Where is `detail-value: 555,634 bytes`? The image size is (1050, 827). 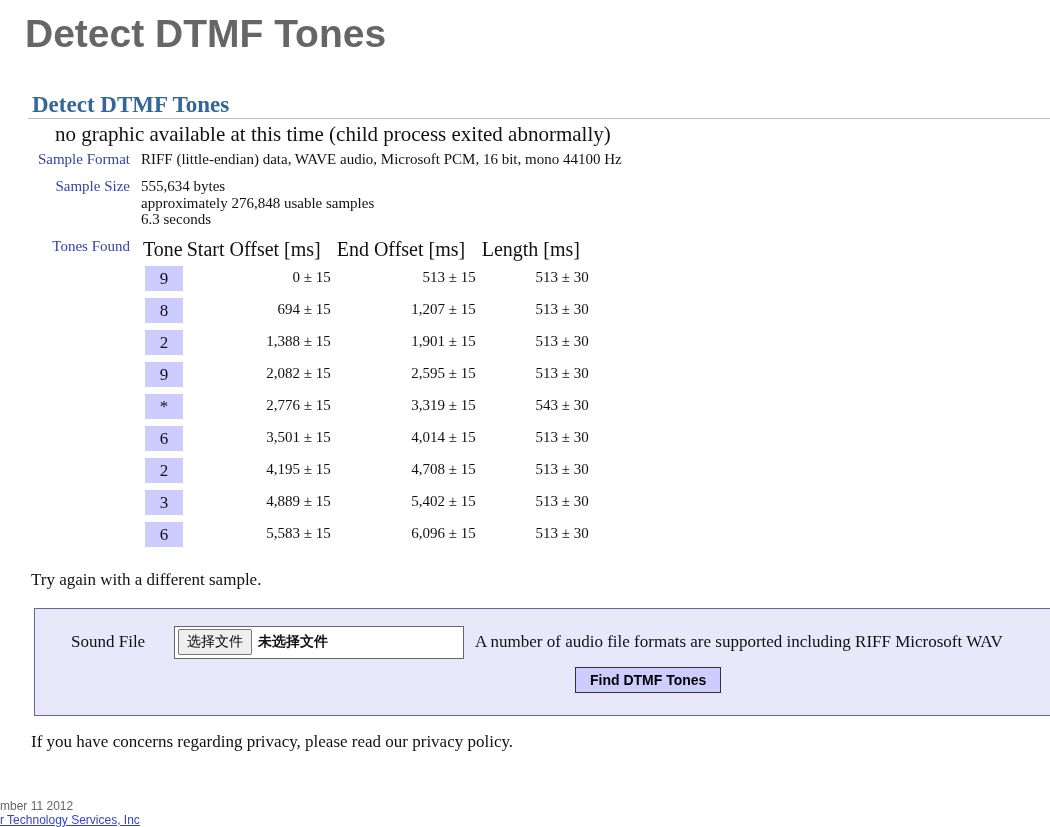 detail-value: 555,634 bytes is located at coordinates (184, 186).